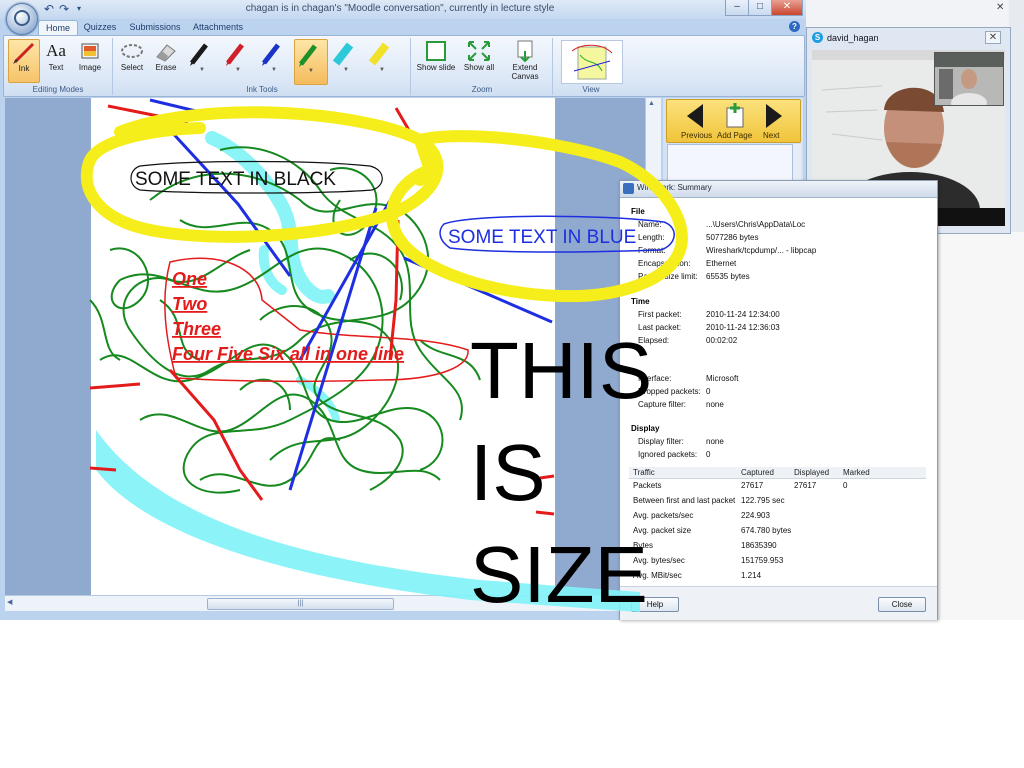  What do you see at coordinates (902, 604) in the screenshot?
I see `close-button: Close` at bounding box center [902, 604].